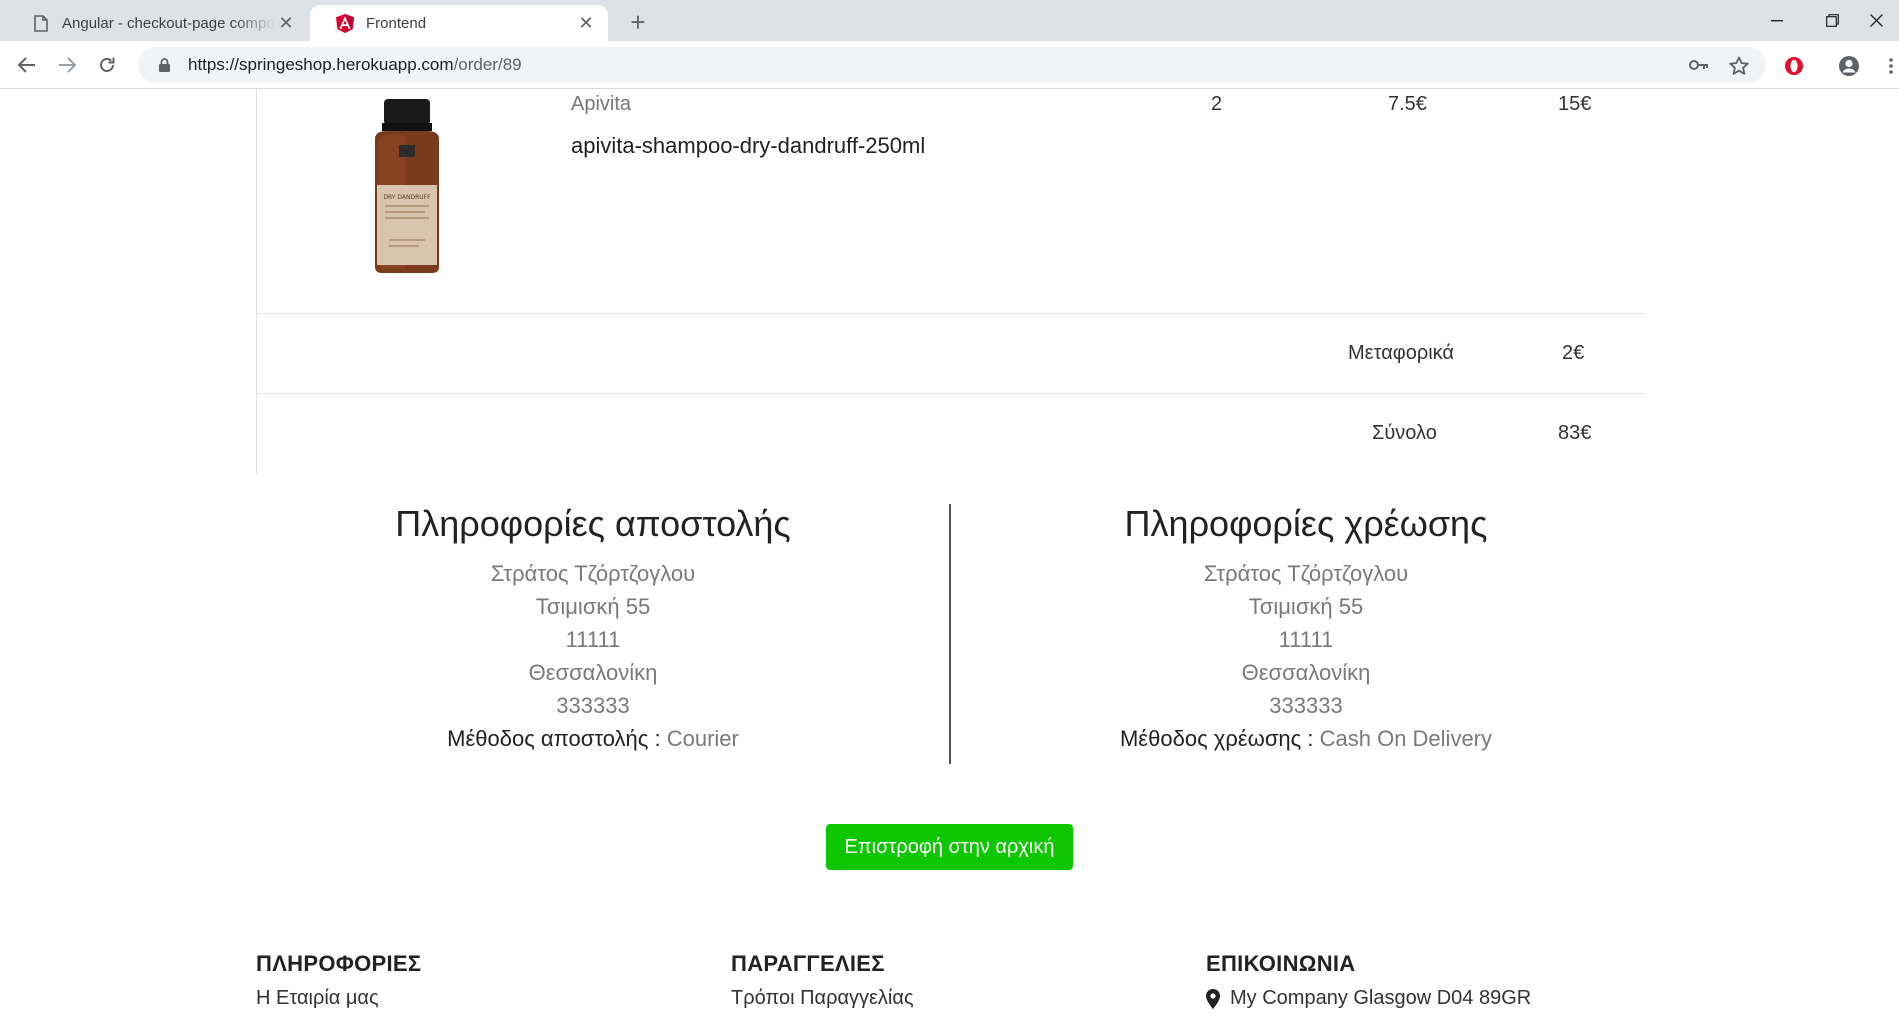 The width and height of the screenshot is (1899, 1028). What do you see at coordinates (1776, 20) in the screenshot?
I see `minimize-icon` at bounding box center [1776, 20].